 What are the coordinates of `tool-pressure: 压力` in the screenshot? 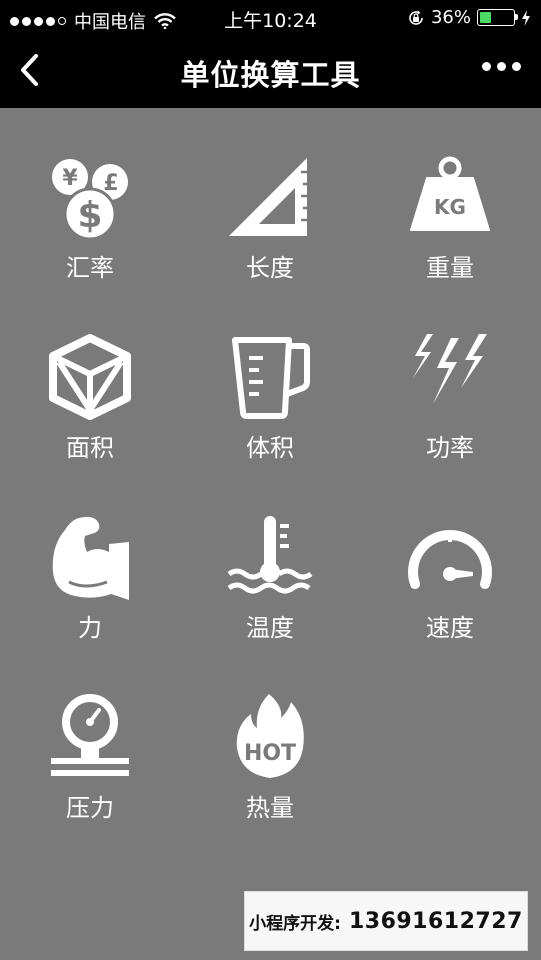 It's located at (90, 735).